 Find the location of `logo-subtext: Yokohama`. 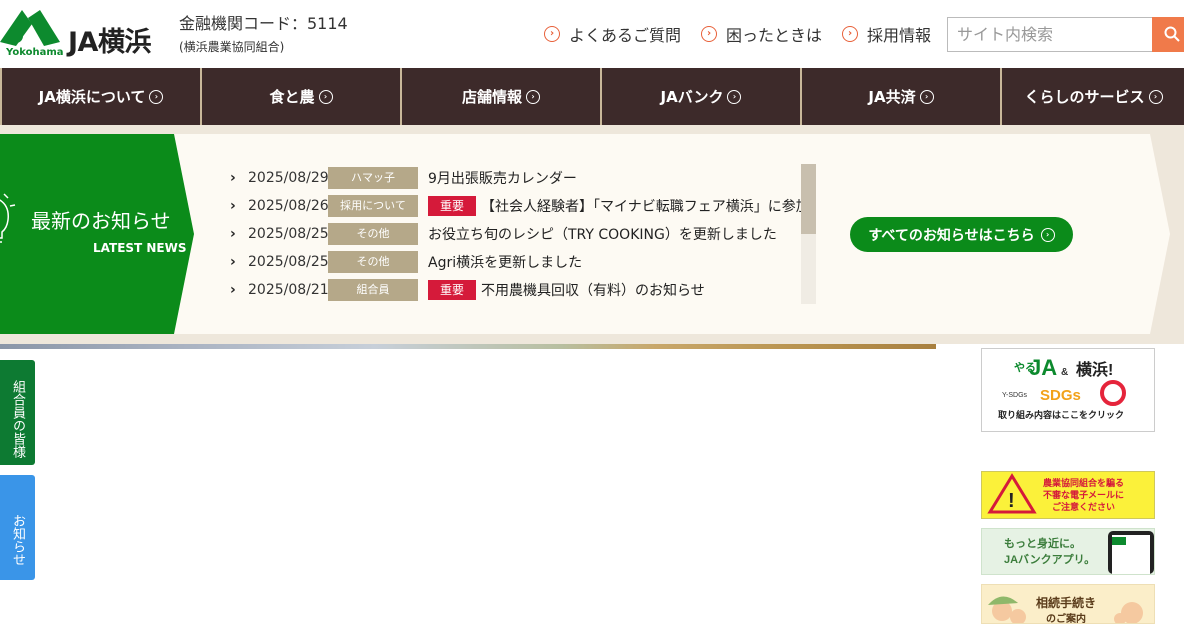

logo-subtext: Yokohama is located at coordinates (35, 52).